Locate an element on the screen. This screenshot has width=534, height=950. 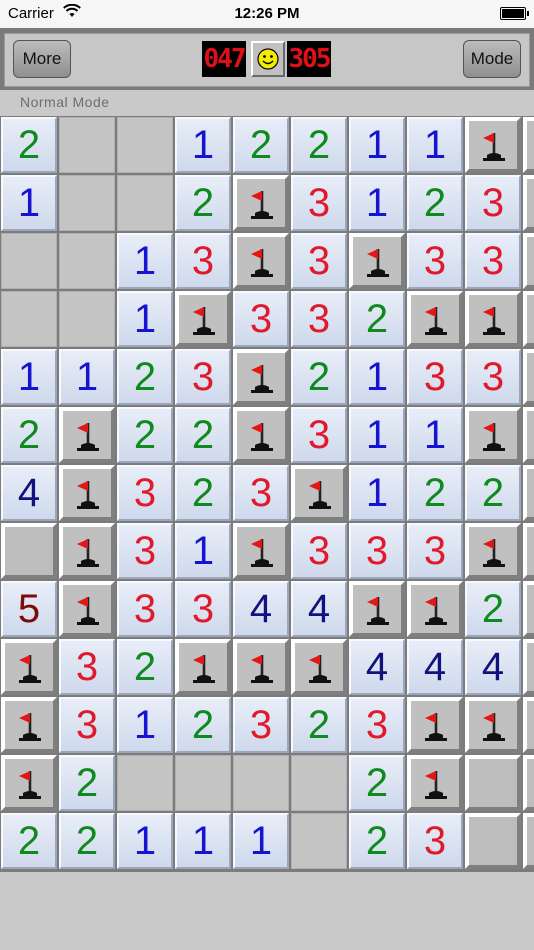
mode-button: Mode is located at coordinates (492, 59).